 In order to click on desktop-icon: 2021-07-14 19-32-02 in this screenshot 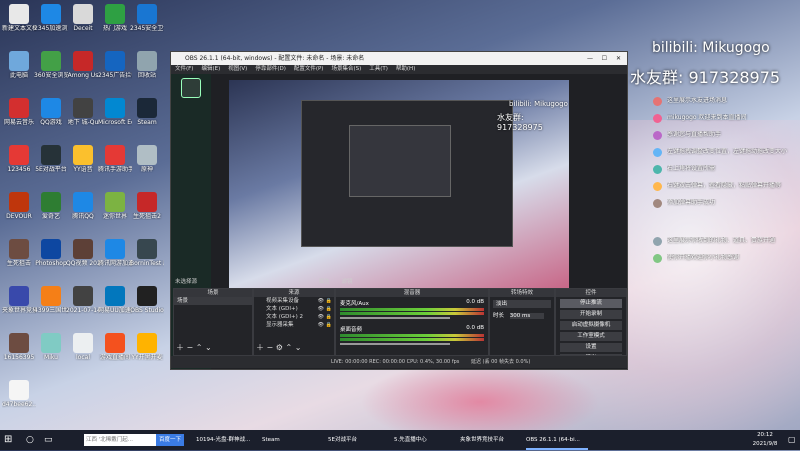, I will do `click(83, 300)`.